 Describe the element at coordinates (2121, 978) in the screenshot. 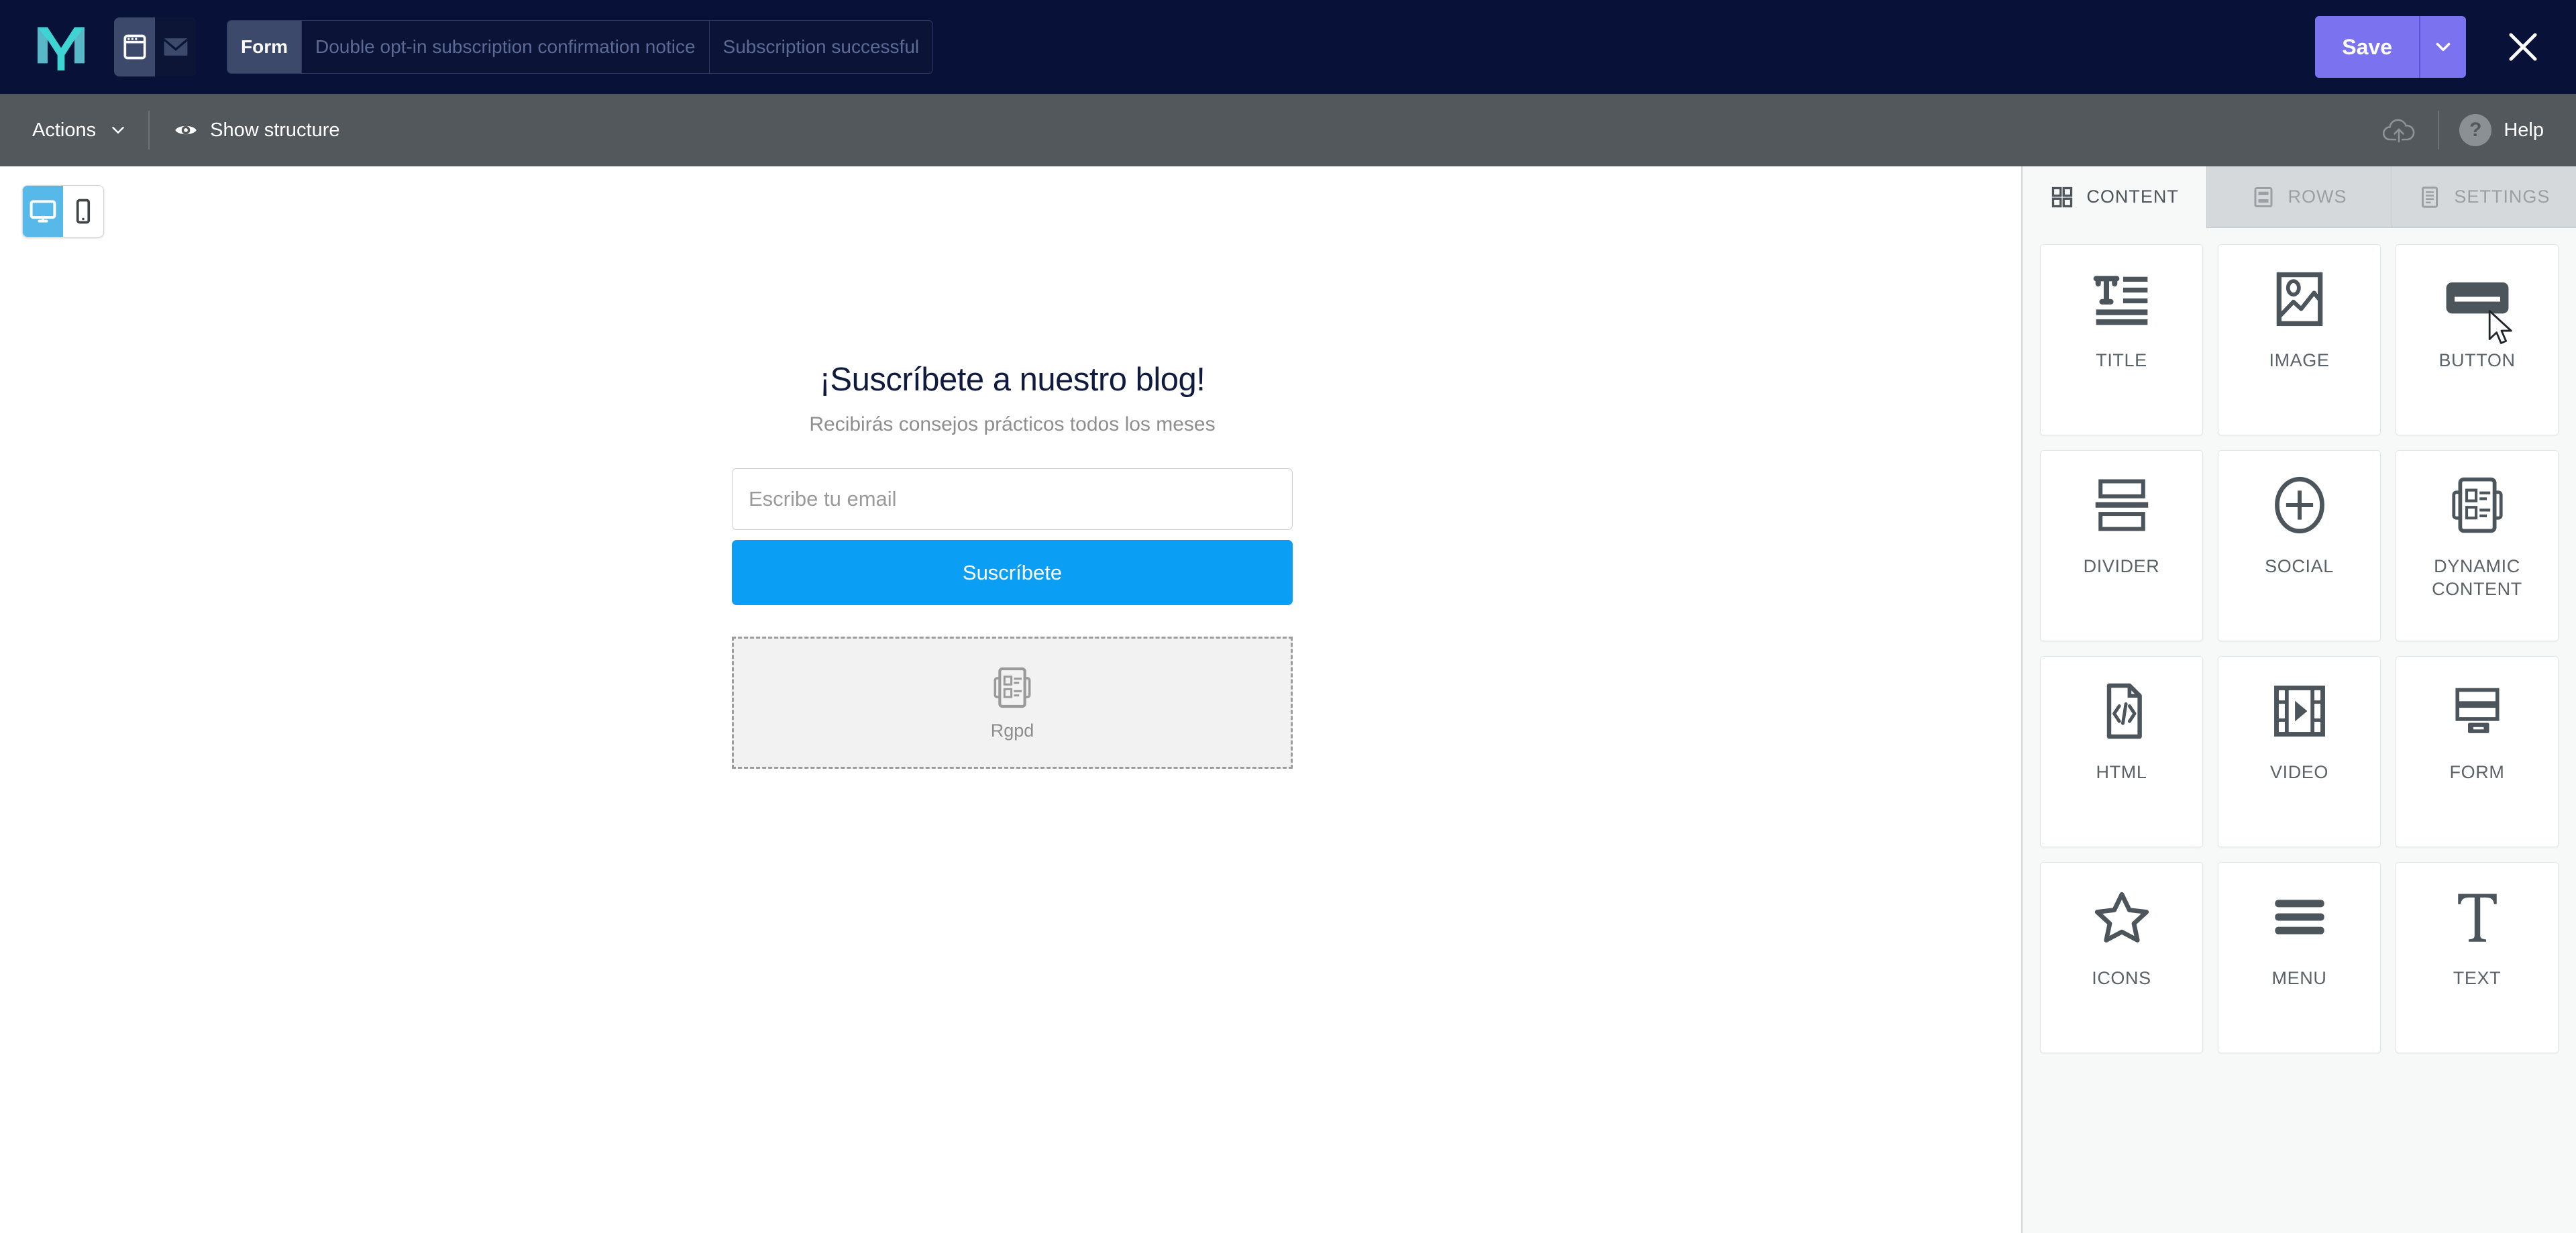

I see `content-tile-label: ICONS` at that location.